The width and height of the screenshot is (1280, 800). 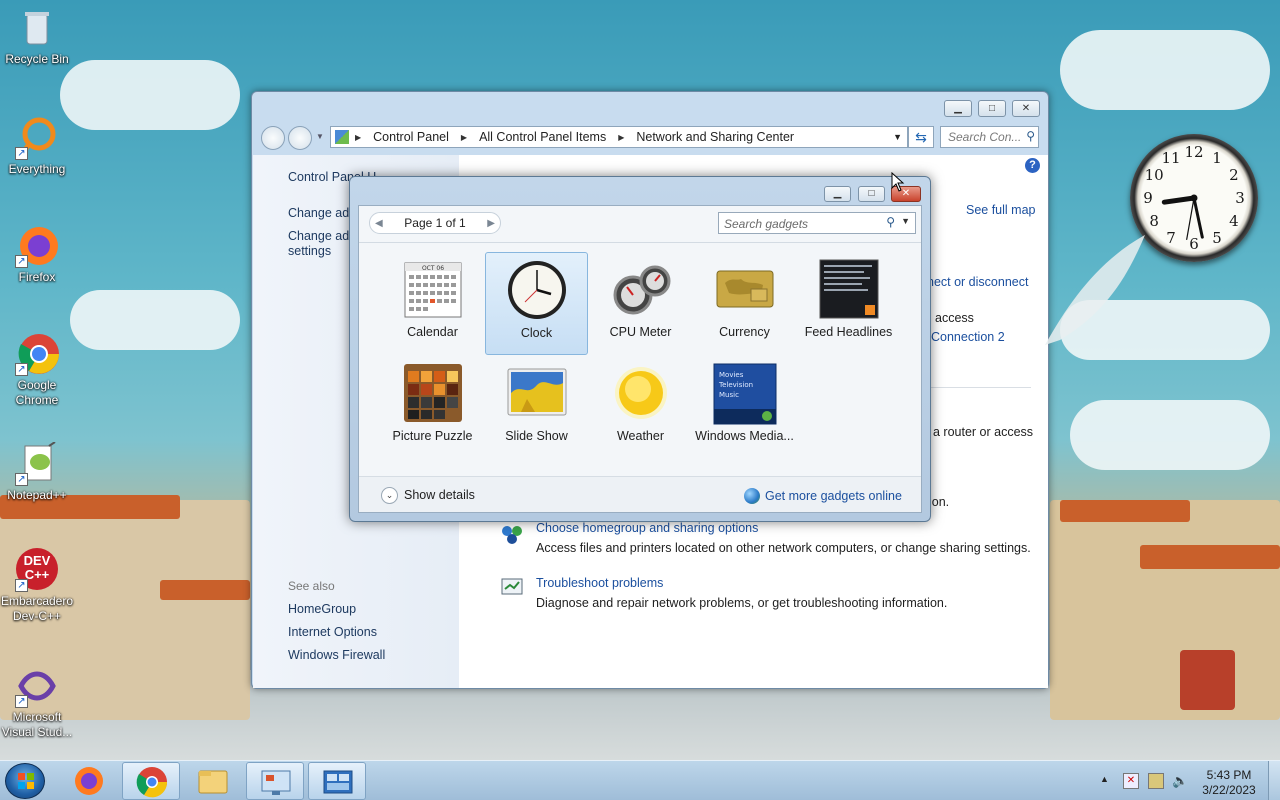 What do you see at coordinates (1234, 175) in the screenshot?
I see `clock-numeral: 2` at bounding box center [1234, 175].